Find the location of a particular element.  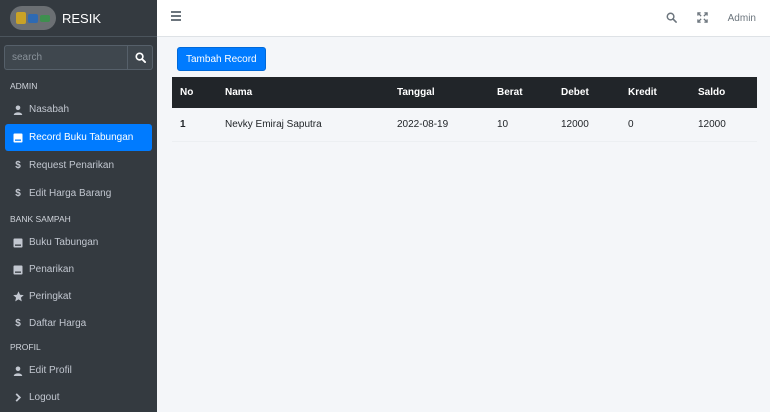

sidebar-item-label: Logout is located at coordinates (44, 397).